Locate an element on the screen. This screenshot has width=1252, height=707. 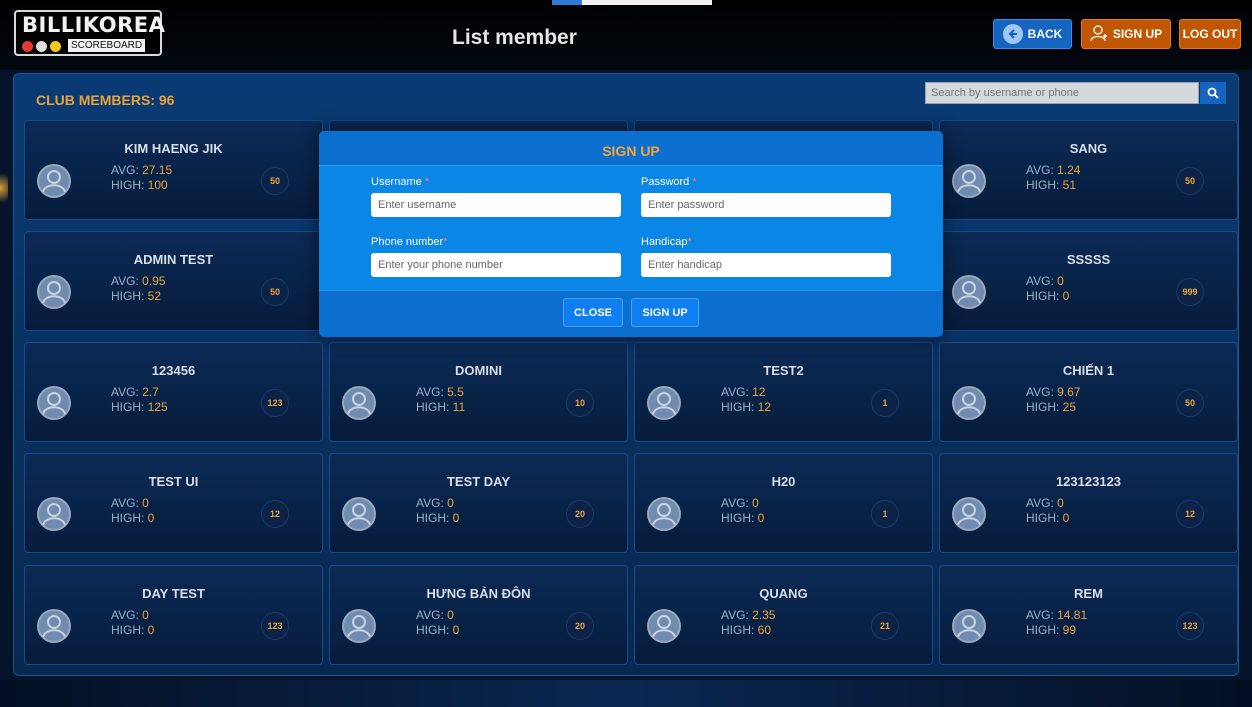
member-card: DOMINI AVG: 5.5 HIGH: 11 10 is located at coordinates (478, 392).